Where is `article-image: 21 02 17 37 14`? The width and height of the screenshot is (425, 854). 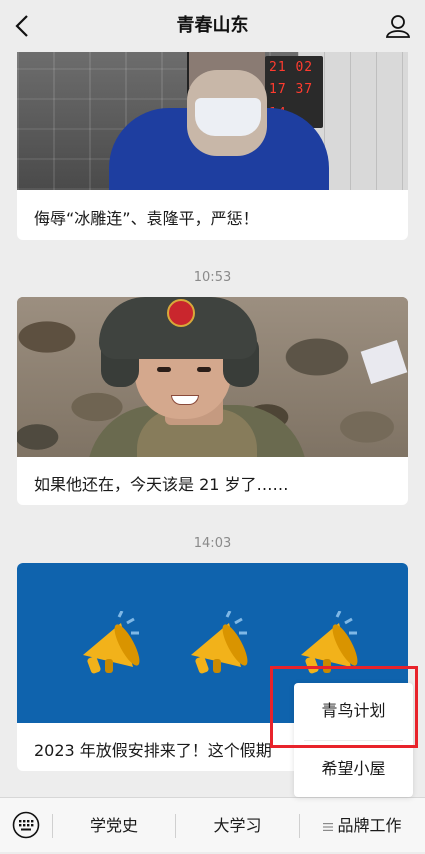
article-image: 21 02 17 37 14 is located at coordinates (212, 121).